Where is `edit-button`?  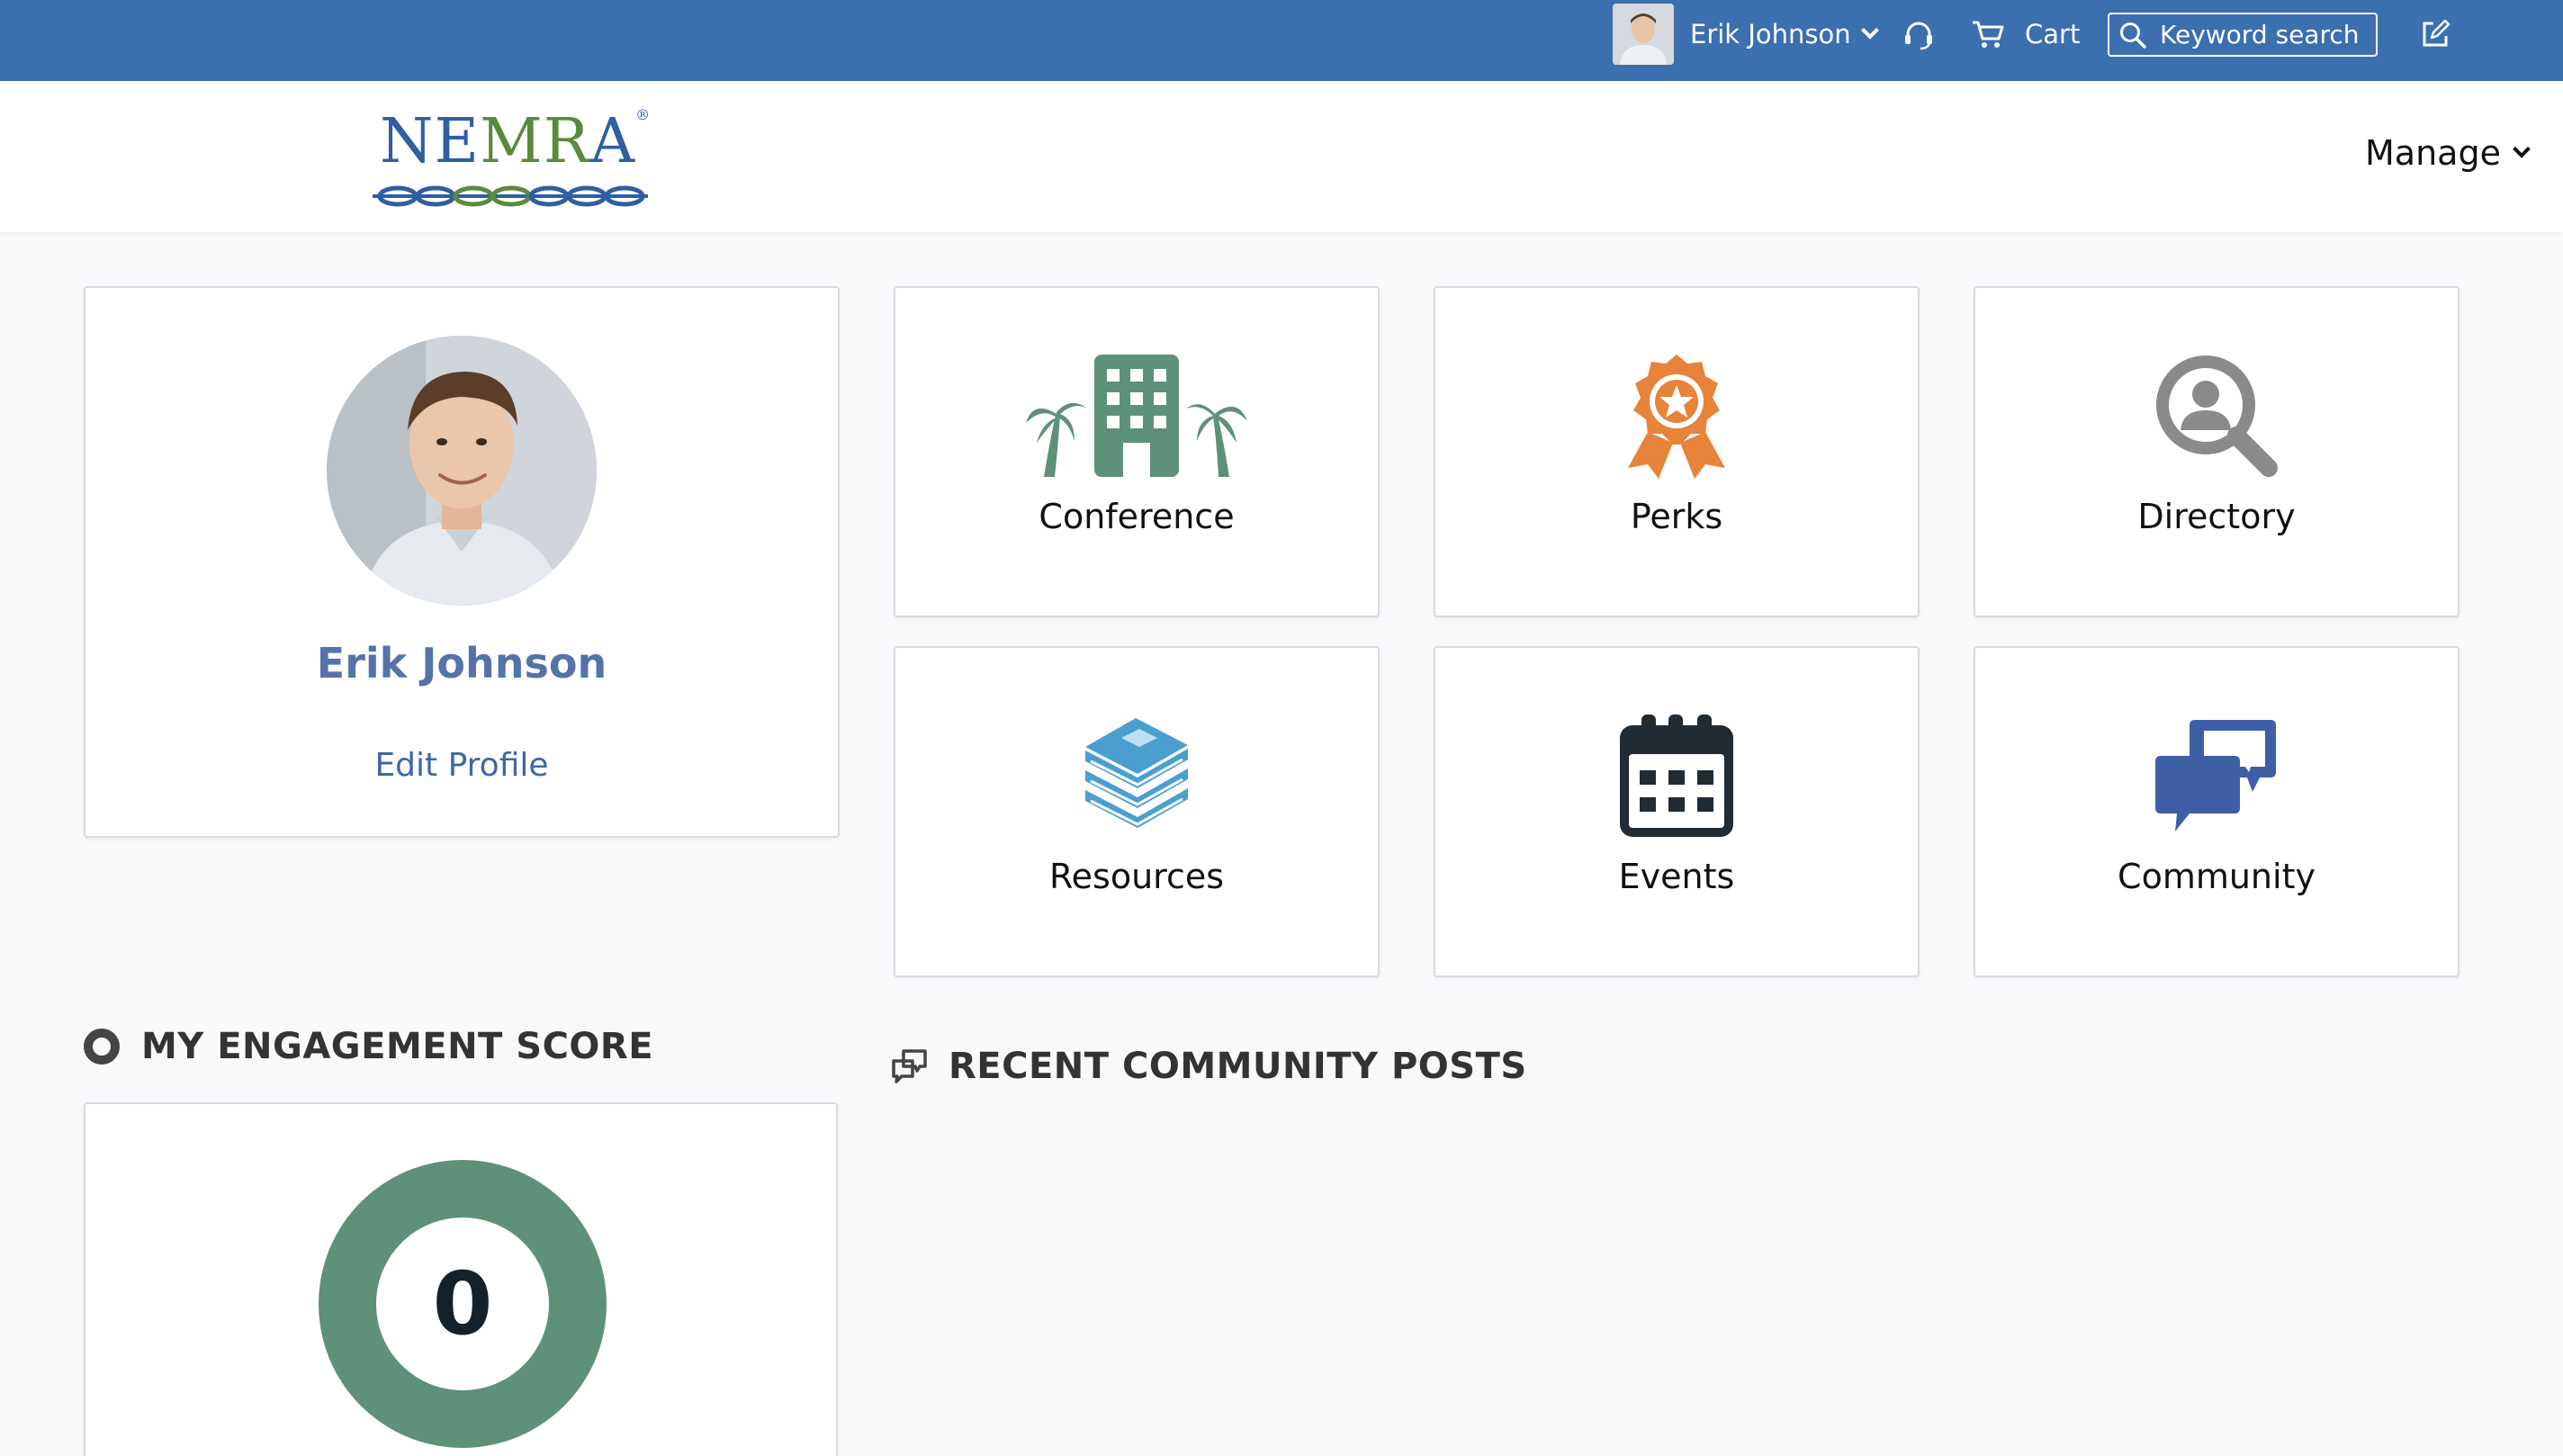
edit-button is located at coordinates (2435, 33).